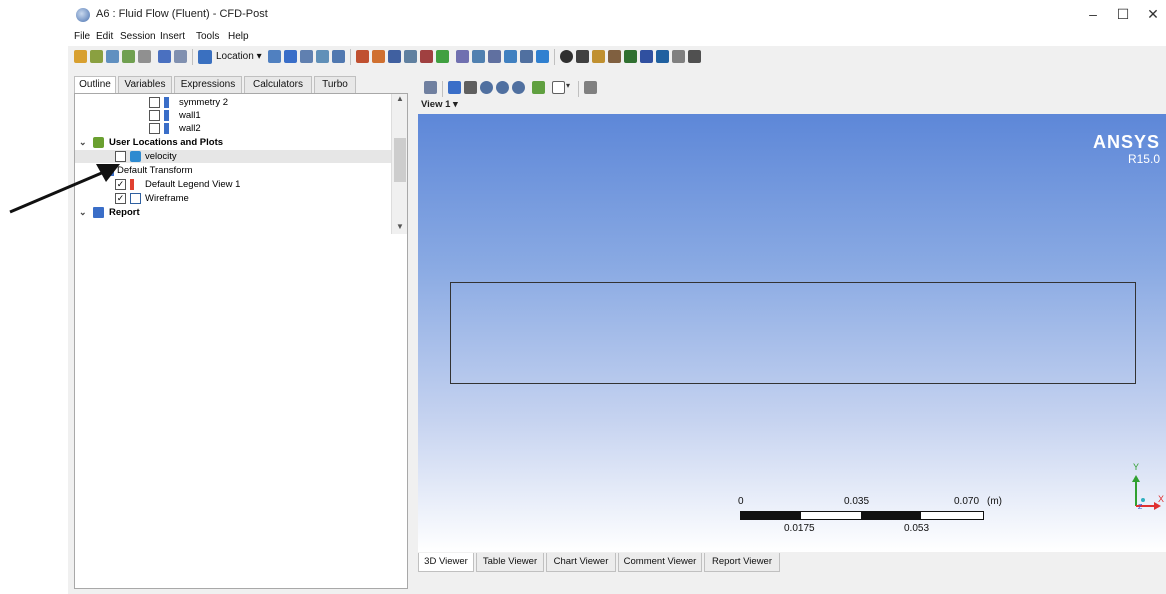 This screenshot has height=594, width=1166. What do you see at coordinates (335, 84) in the screenshot?
I see `tab-turbo: Turbo` at bounding box center [335, 84].